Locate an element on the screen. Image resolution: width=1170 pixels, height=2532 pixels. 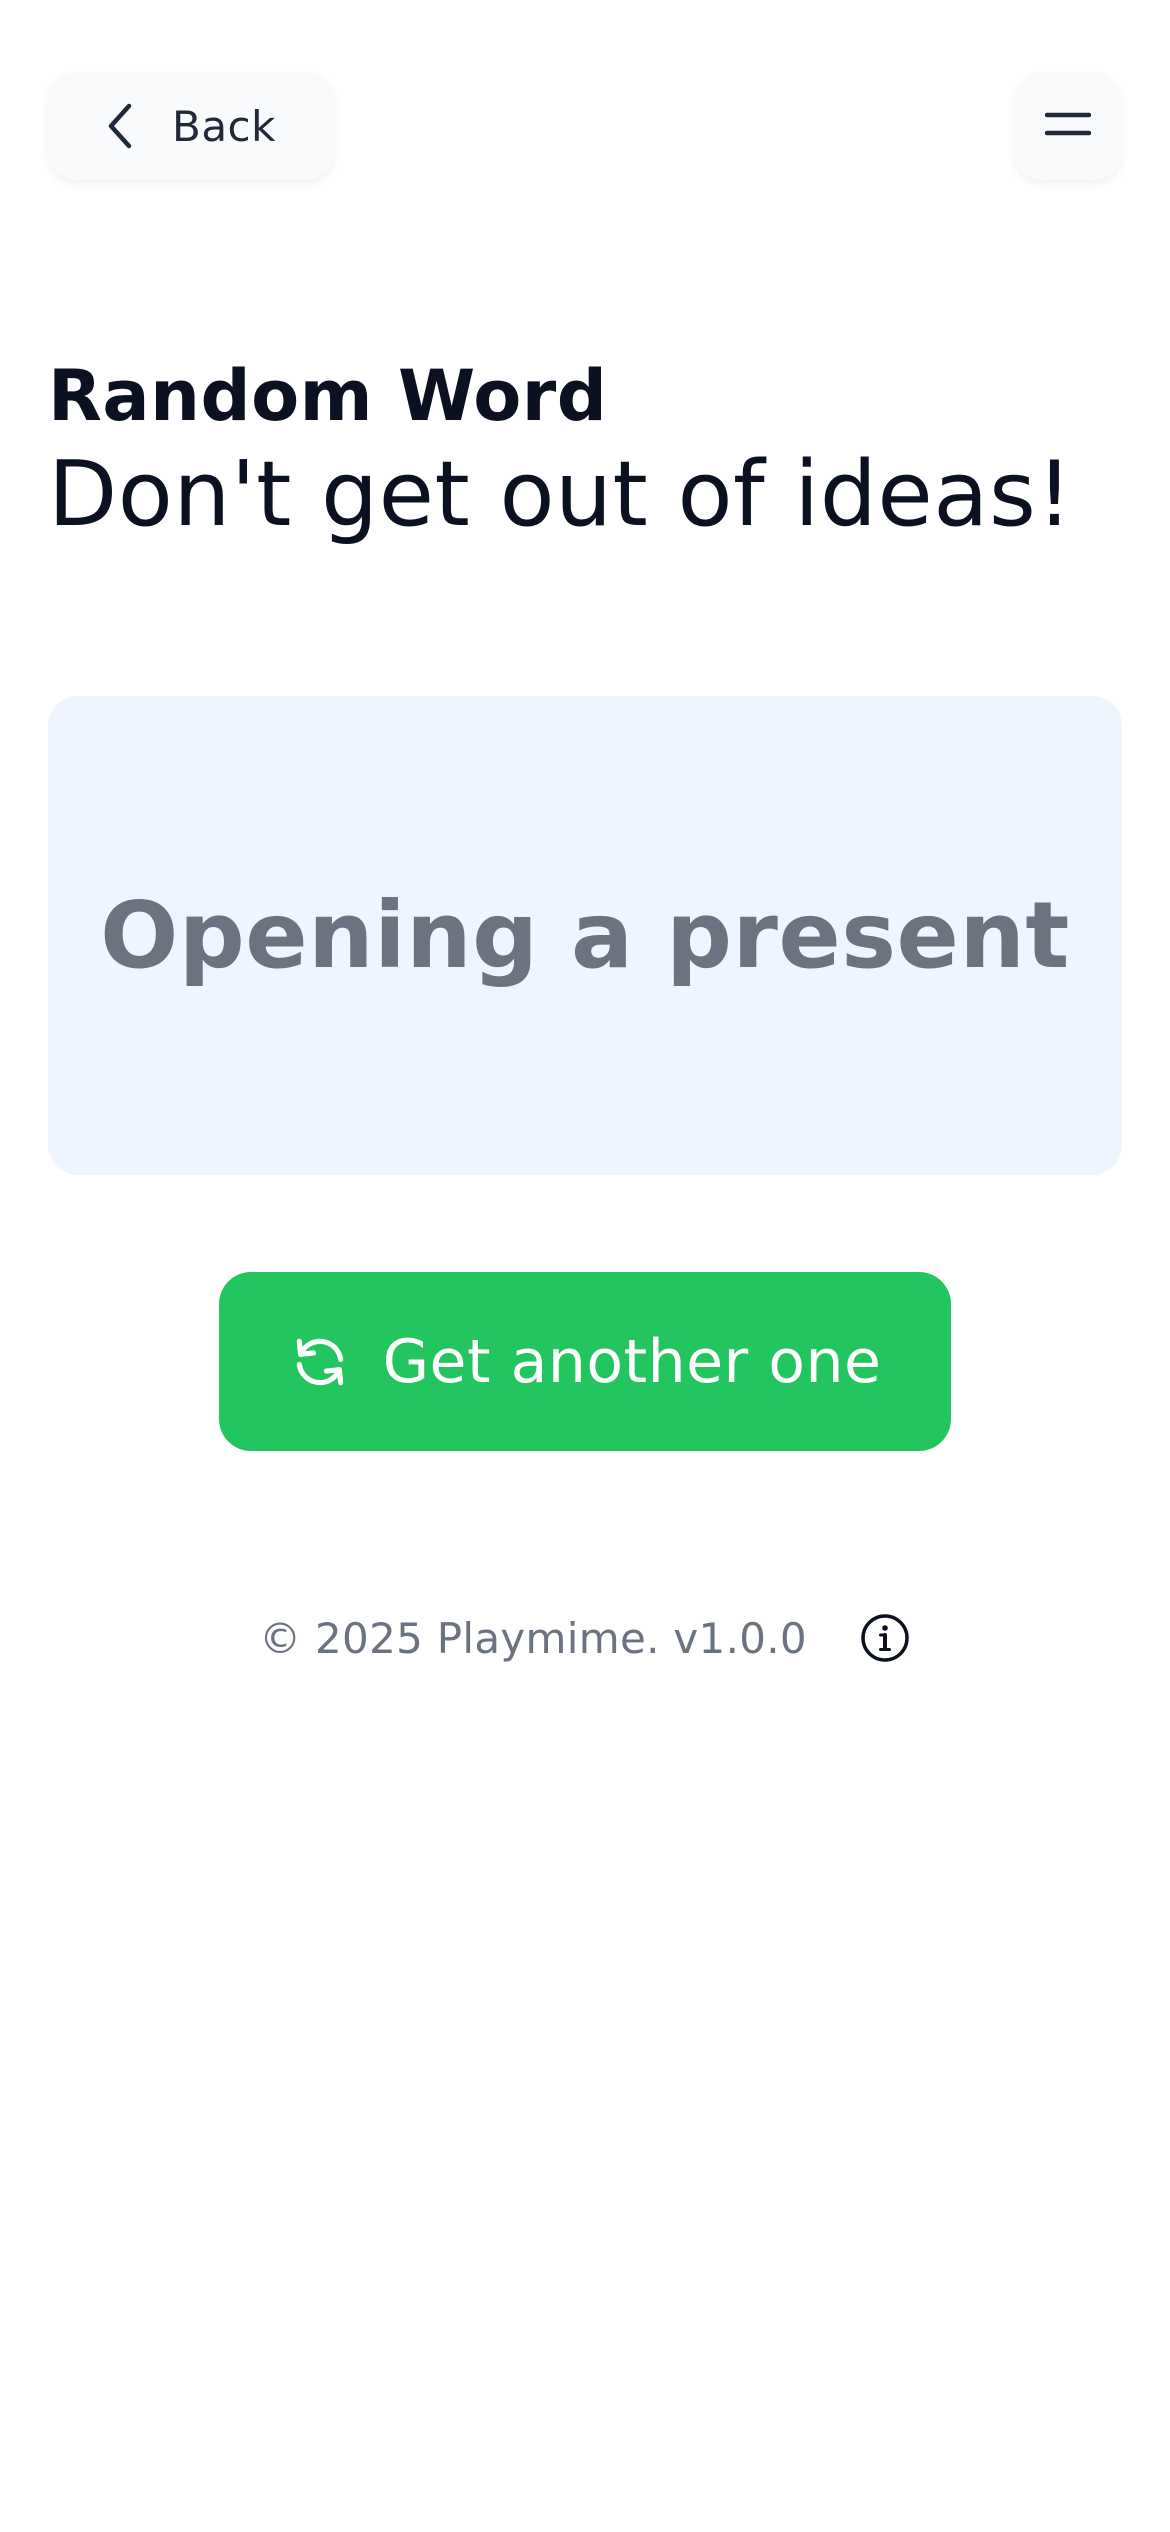
get-another-button-label: Get another one is located at coordinates (632, 1361).